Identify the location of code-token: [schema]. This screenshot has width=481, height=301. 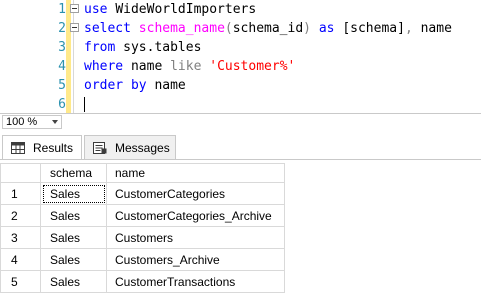
(373, 28).